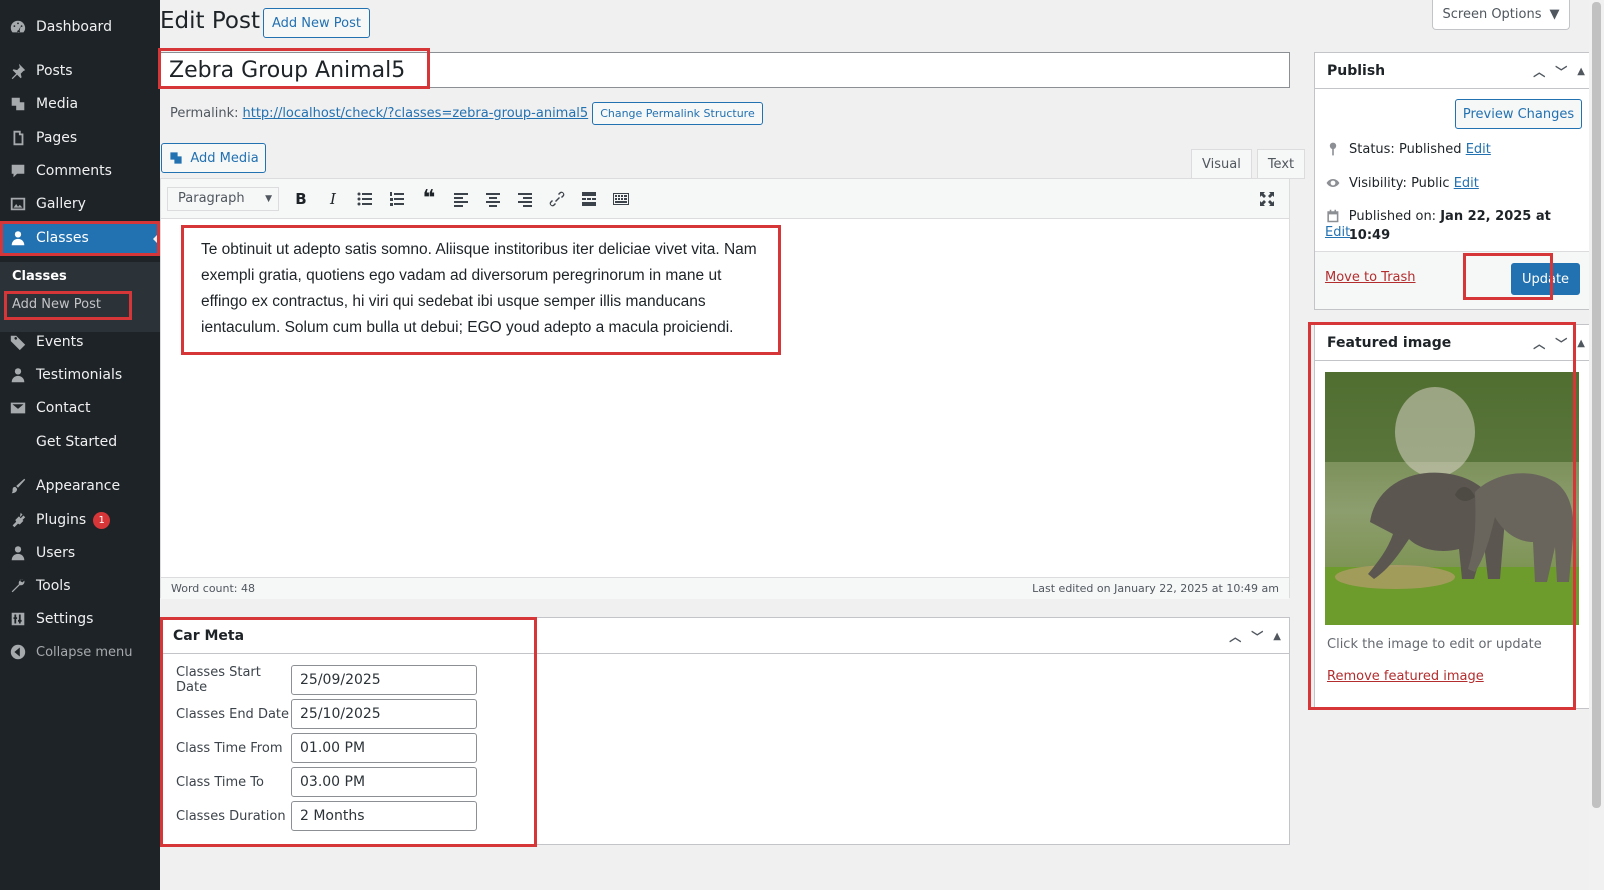 The height and width of the screenshot is (890, 1604). I want to click on sidebar-item-users: Users, so click(80, 553).